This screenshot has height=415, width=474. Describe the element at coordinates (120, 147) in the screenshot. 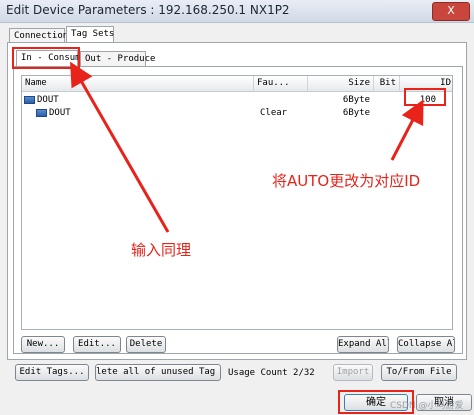

I see `arrow-to-in-consume` at that location.